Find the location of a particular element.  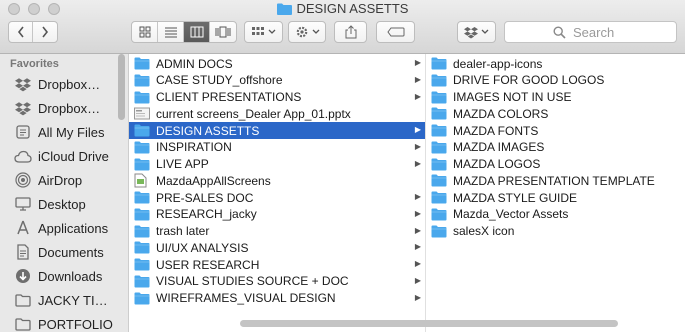

file-icon is located at coordinates (142, 114).